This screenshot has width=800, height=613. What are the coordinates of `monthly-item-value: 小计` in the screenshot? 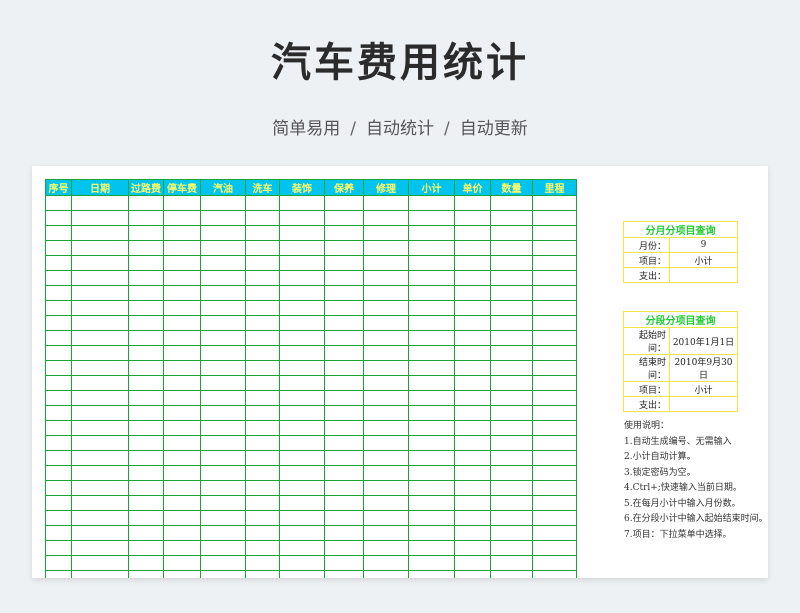 It's located at (703, 260).